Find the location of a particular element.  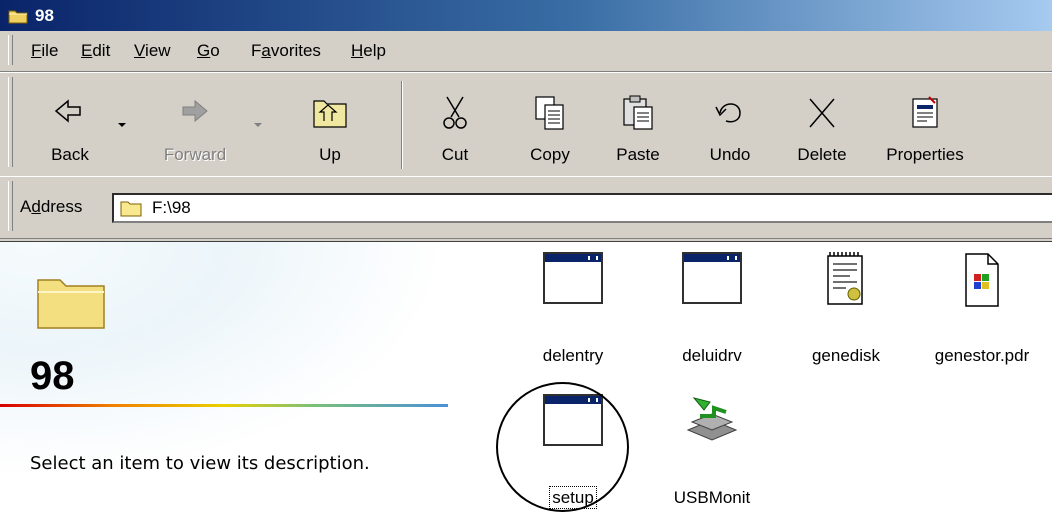

paste-icon is located at coordinates (638, 112).